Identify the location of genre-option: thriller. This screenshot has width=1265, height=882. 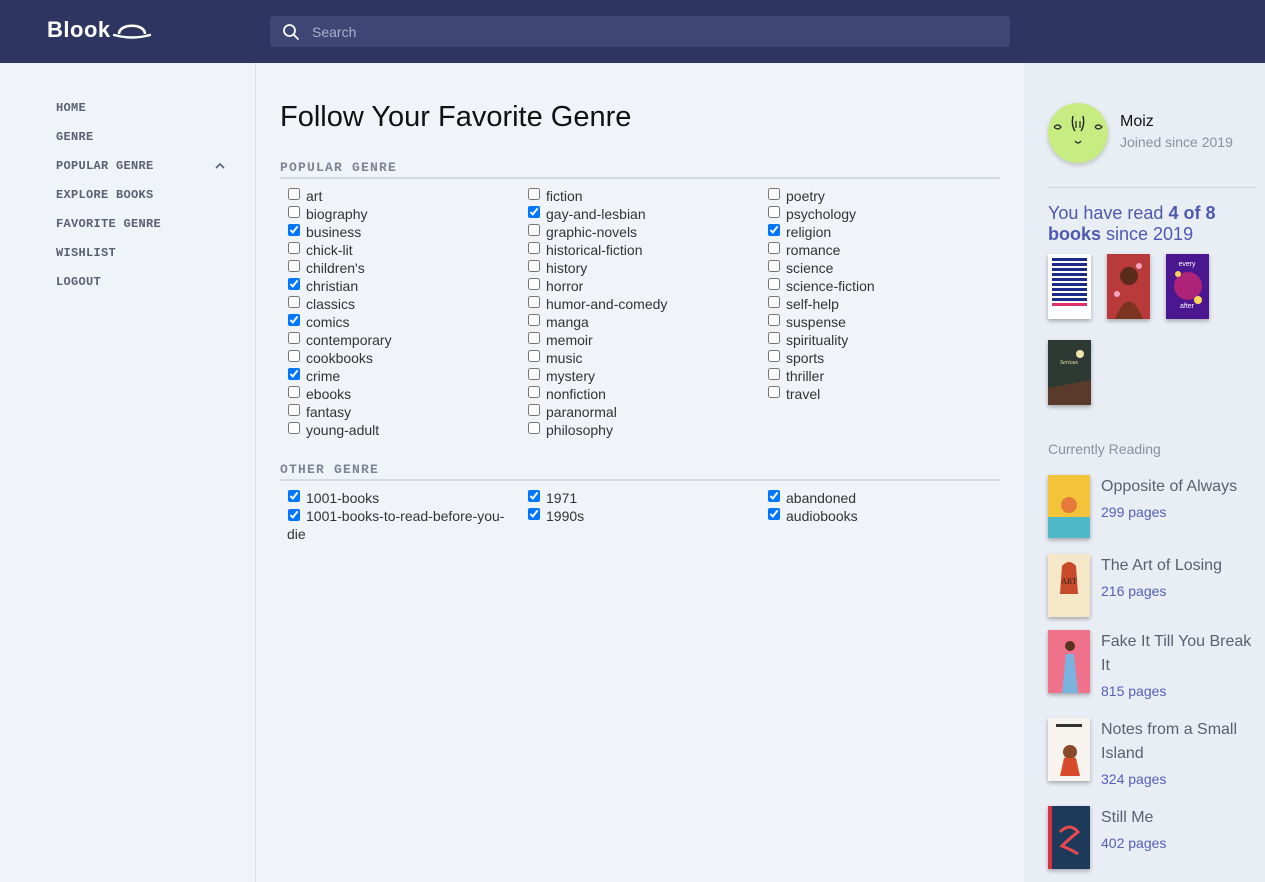
(882, 376).